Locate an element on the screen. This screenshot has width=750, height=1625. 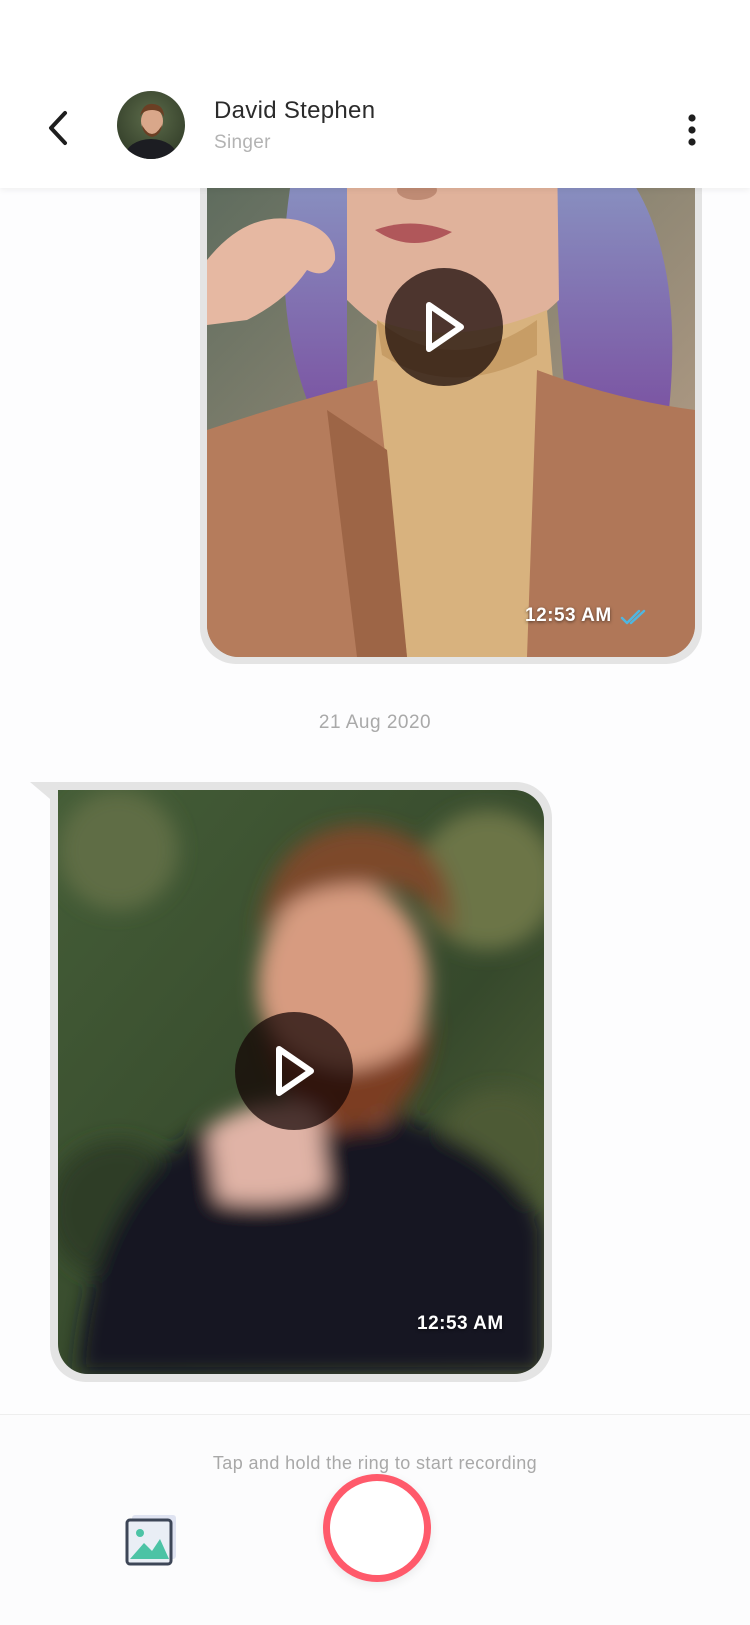
contact-name: David Stephen is located at coordinates (295, 110).